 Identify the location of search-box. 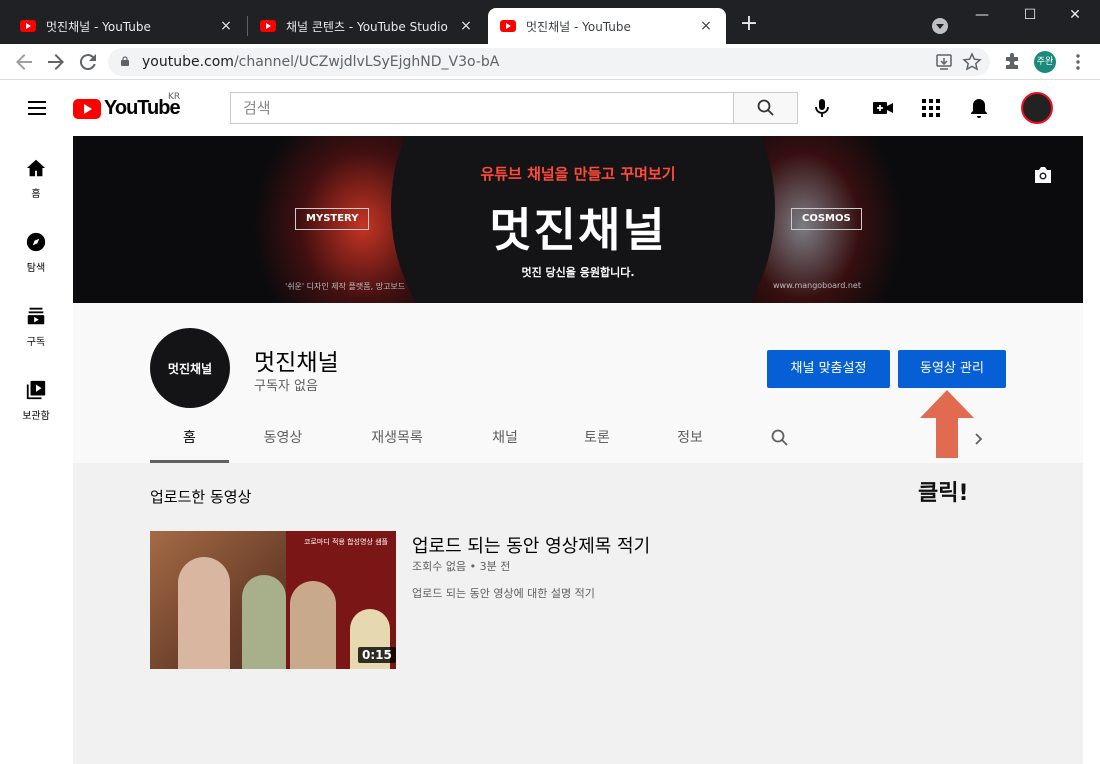
(482, 108).